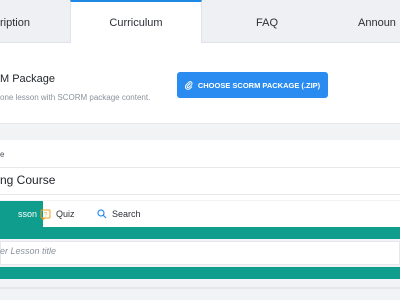  Describe the element at coordinates (102, 214) in the screenshot. I see `search-icon` at that location.